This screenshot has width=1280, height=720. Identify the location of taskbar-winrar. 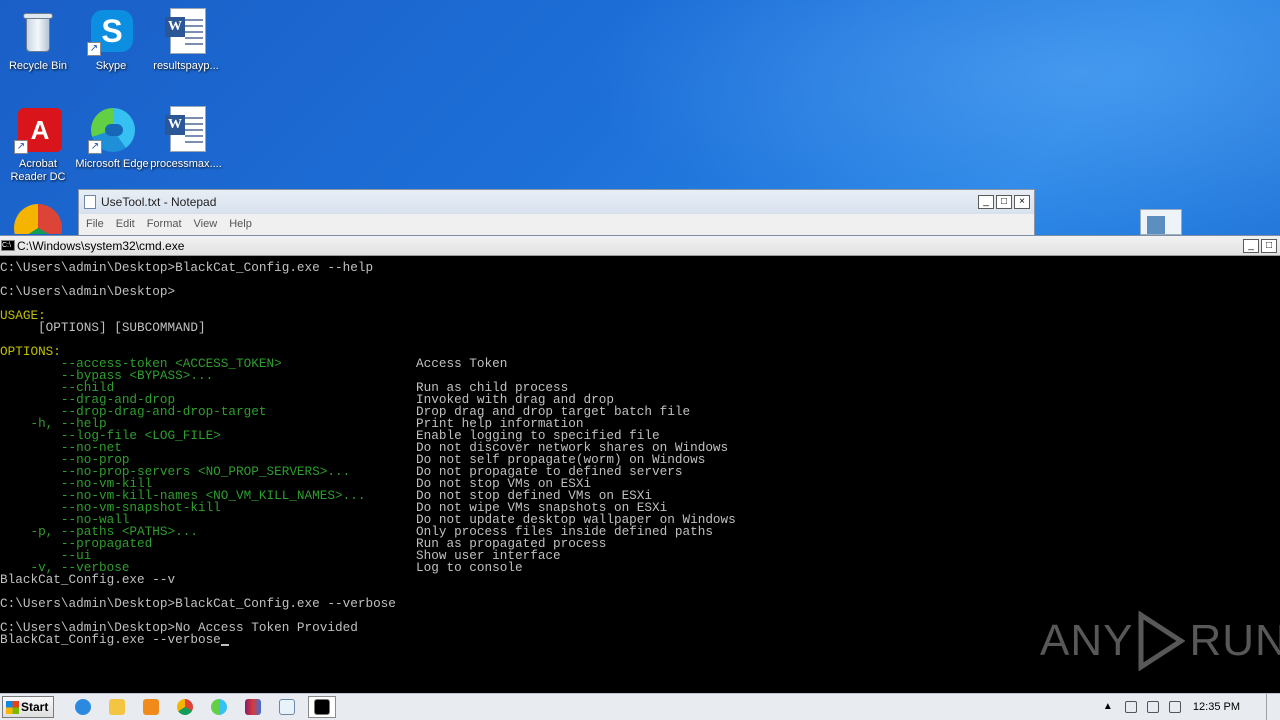
(253, 707).